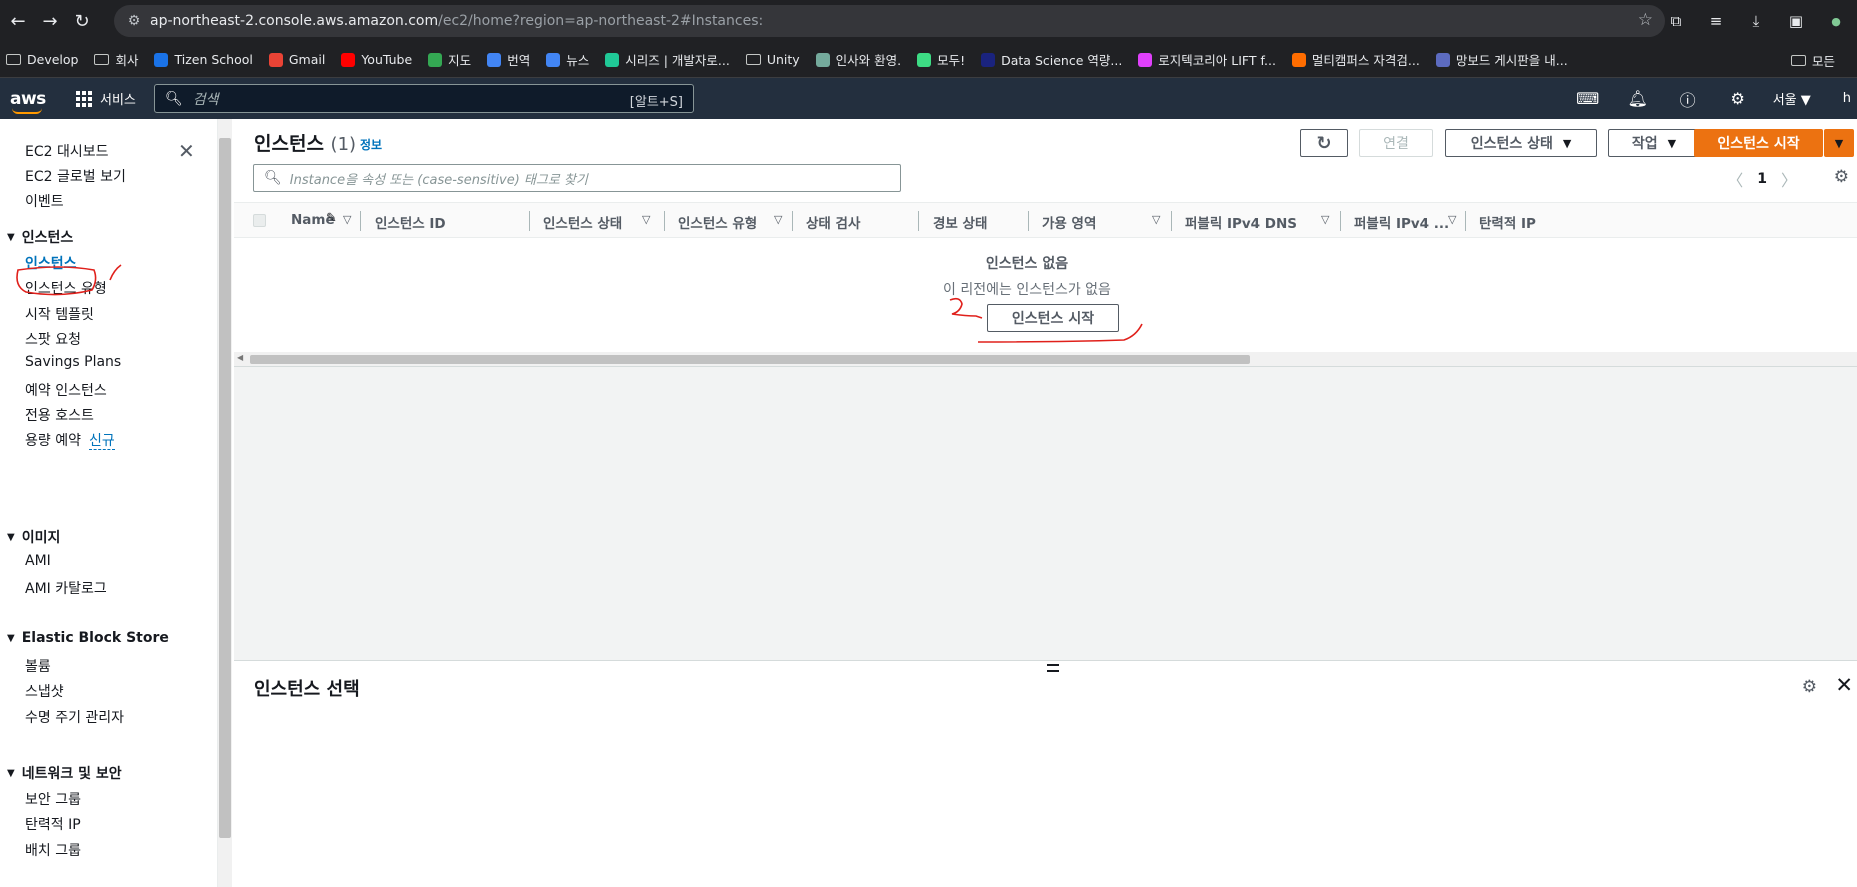  What do you see at coordinates (1839, 143) in the screenshot?
I see `launch-dropdown-button: ▼` at bounding box center [1839, 143].